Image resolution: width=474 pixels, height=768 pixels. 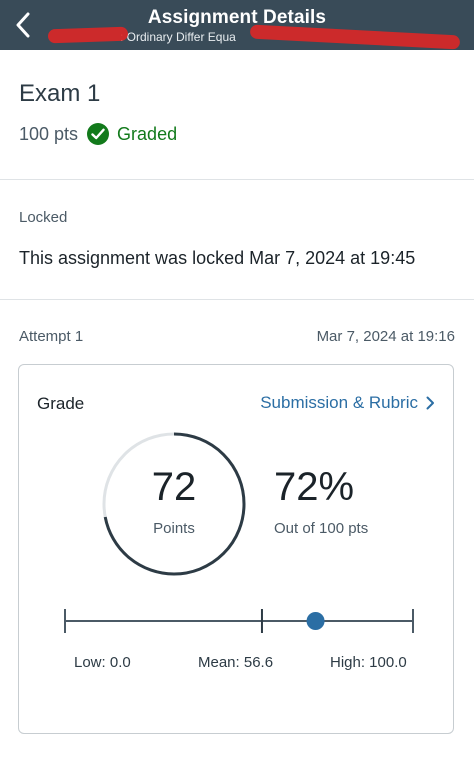 I want to click on check-circle-icon, so click(x=98, y=134).